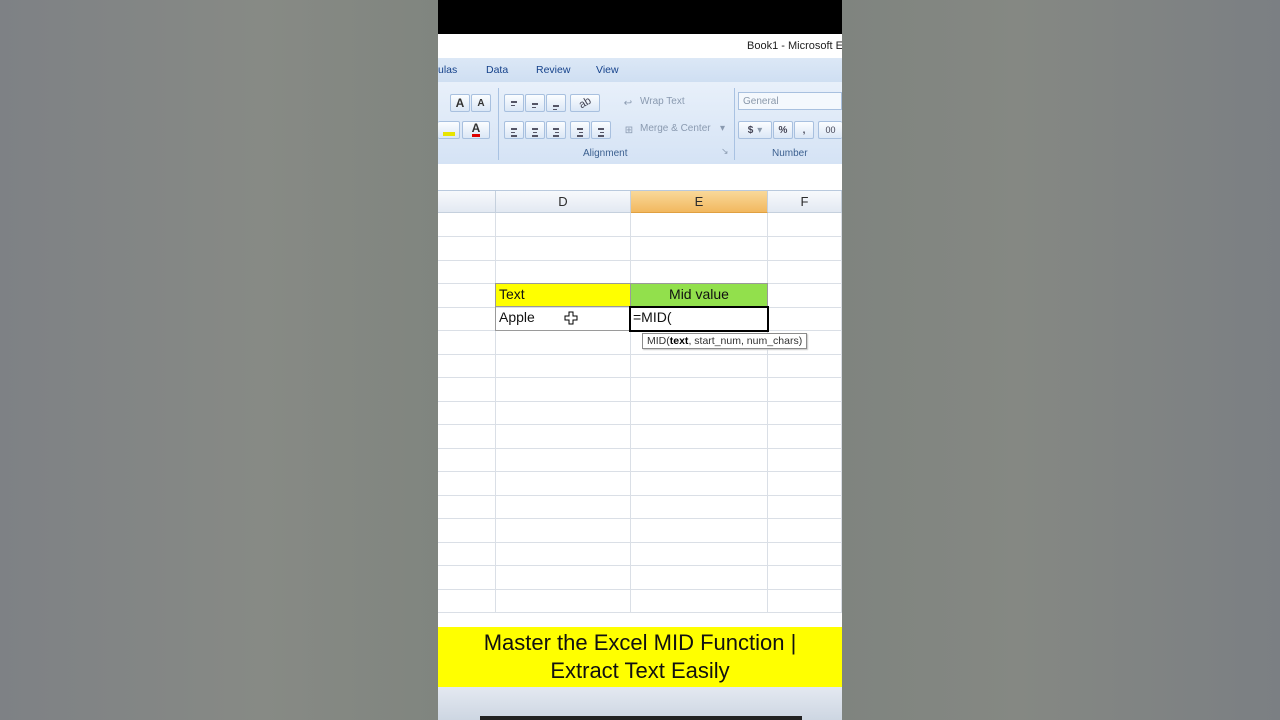  Describe the element at coordinates (607, 70) in the screenshot. I see `tab-view: View` at that location.